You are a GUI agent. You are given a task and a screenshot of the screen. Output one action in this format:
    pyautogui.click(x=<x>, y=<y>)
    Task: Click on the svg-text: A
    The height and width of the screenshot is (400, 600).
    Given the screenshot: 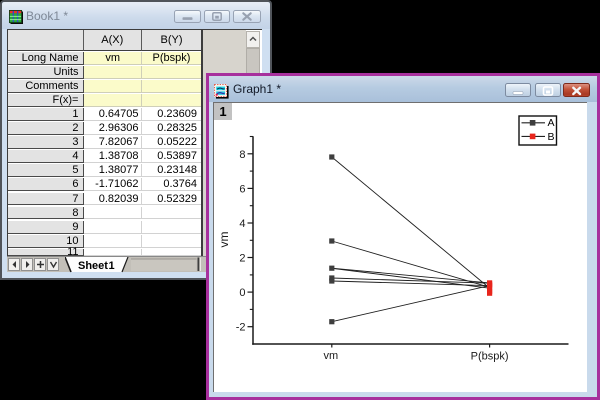 What is the action you would take?
    pyautogui.click(x=551, y=123)
    